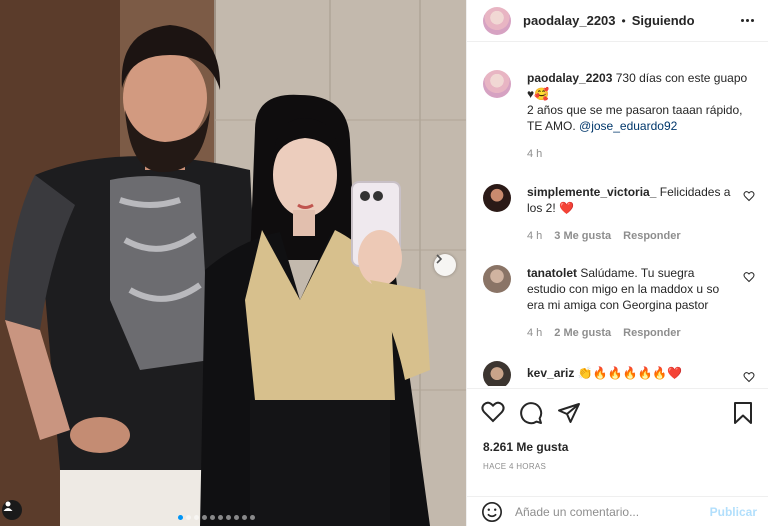  Describe the element at coordinates (618, 305) in the screenshot. I see `comment-text-line3: era mi amiga con Georgina pastor` at that location.